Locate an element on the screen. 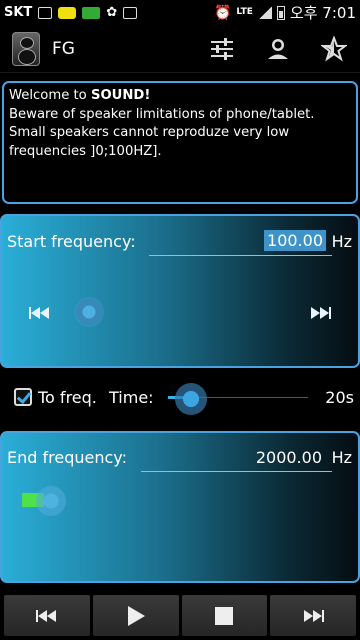 The image size is (360, 640). status-bar: SKT ✿ ⏰ LTE 오후 7:01 is located at coordinates (180, 12).